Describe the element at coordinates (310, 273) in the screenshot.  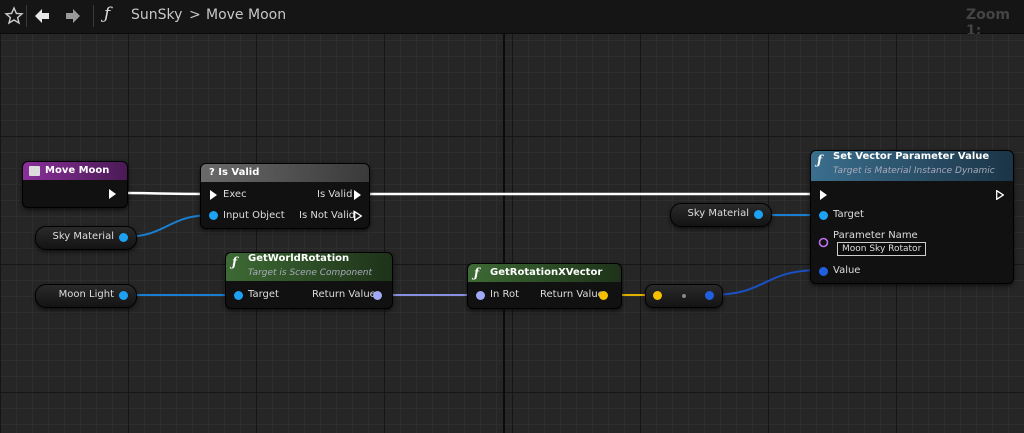
I see `node-subtitle: Target is Scene Component` at that location.